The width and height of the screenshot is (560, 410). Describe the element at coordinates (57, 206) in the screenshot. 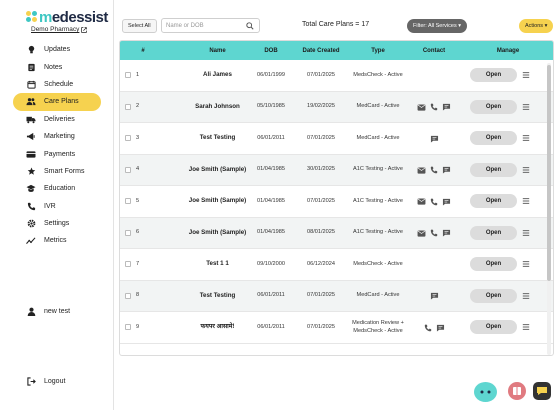

I see `sidebar-item-ivr: IVR` at that location.